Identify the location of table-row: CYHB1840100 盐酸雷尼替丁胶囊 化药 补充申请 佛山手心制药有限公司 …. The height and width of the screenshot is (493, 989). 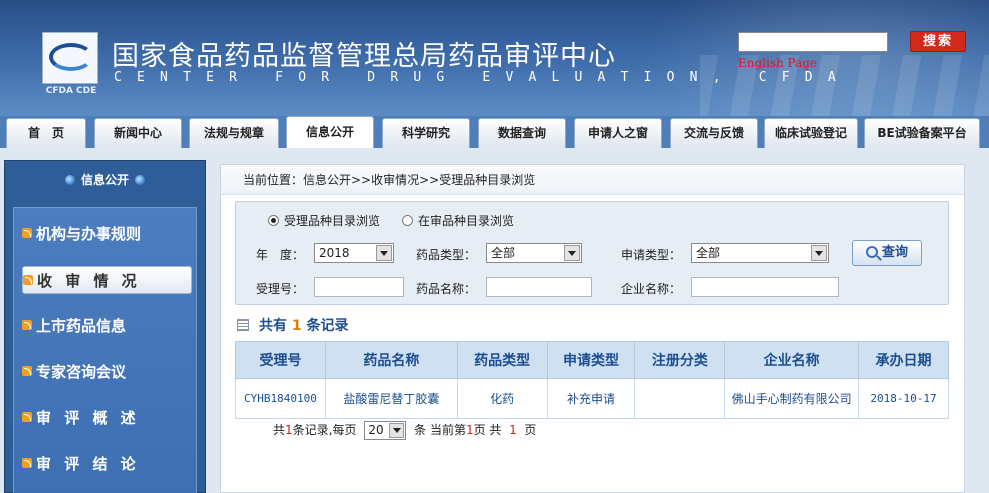
(592, 398).